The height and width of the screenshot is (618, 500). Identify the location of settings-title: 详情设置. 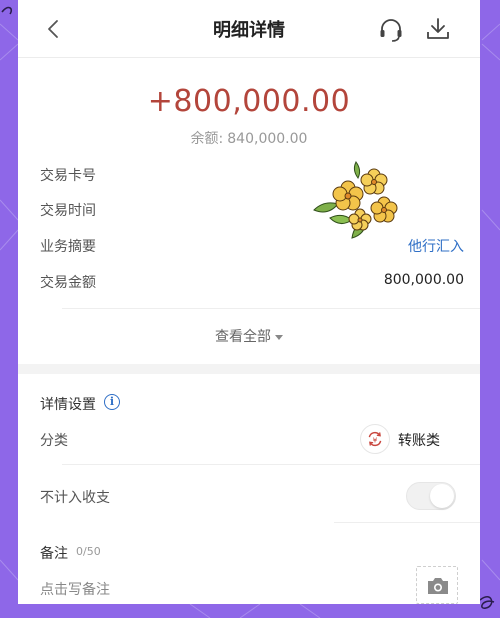
(68, 405).